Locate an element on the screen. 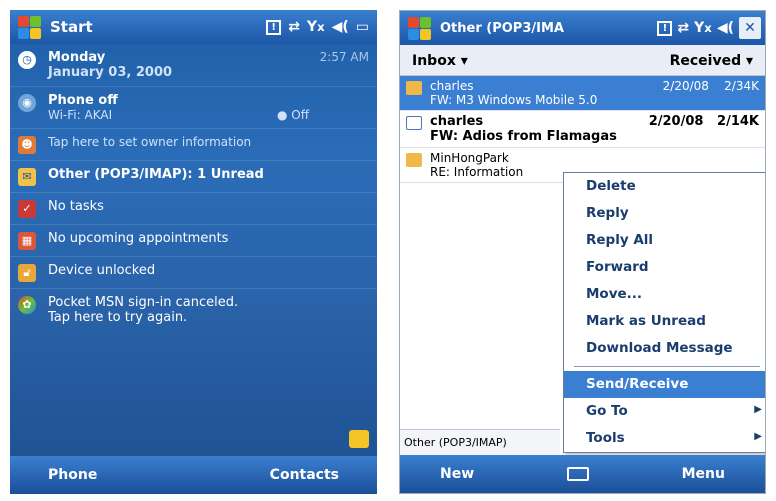  inbox-icon: ✉ is located at coordinates (27, 177).